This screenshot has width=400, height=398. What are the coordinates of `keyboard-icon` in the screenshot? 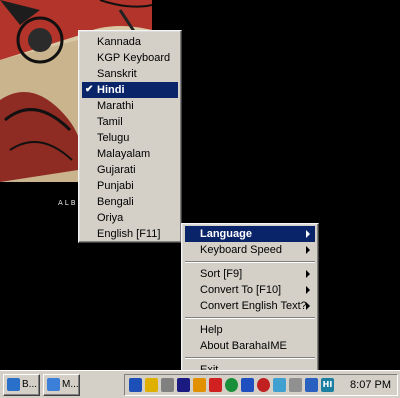 It's located at (167, 385).